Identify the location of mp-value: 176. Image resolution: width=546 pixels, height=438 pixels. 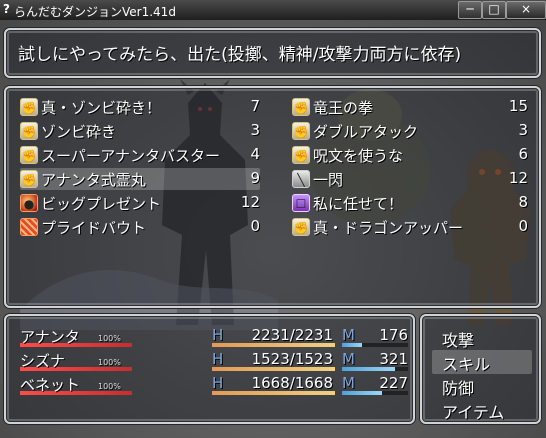
(393, 335).